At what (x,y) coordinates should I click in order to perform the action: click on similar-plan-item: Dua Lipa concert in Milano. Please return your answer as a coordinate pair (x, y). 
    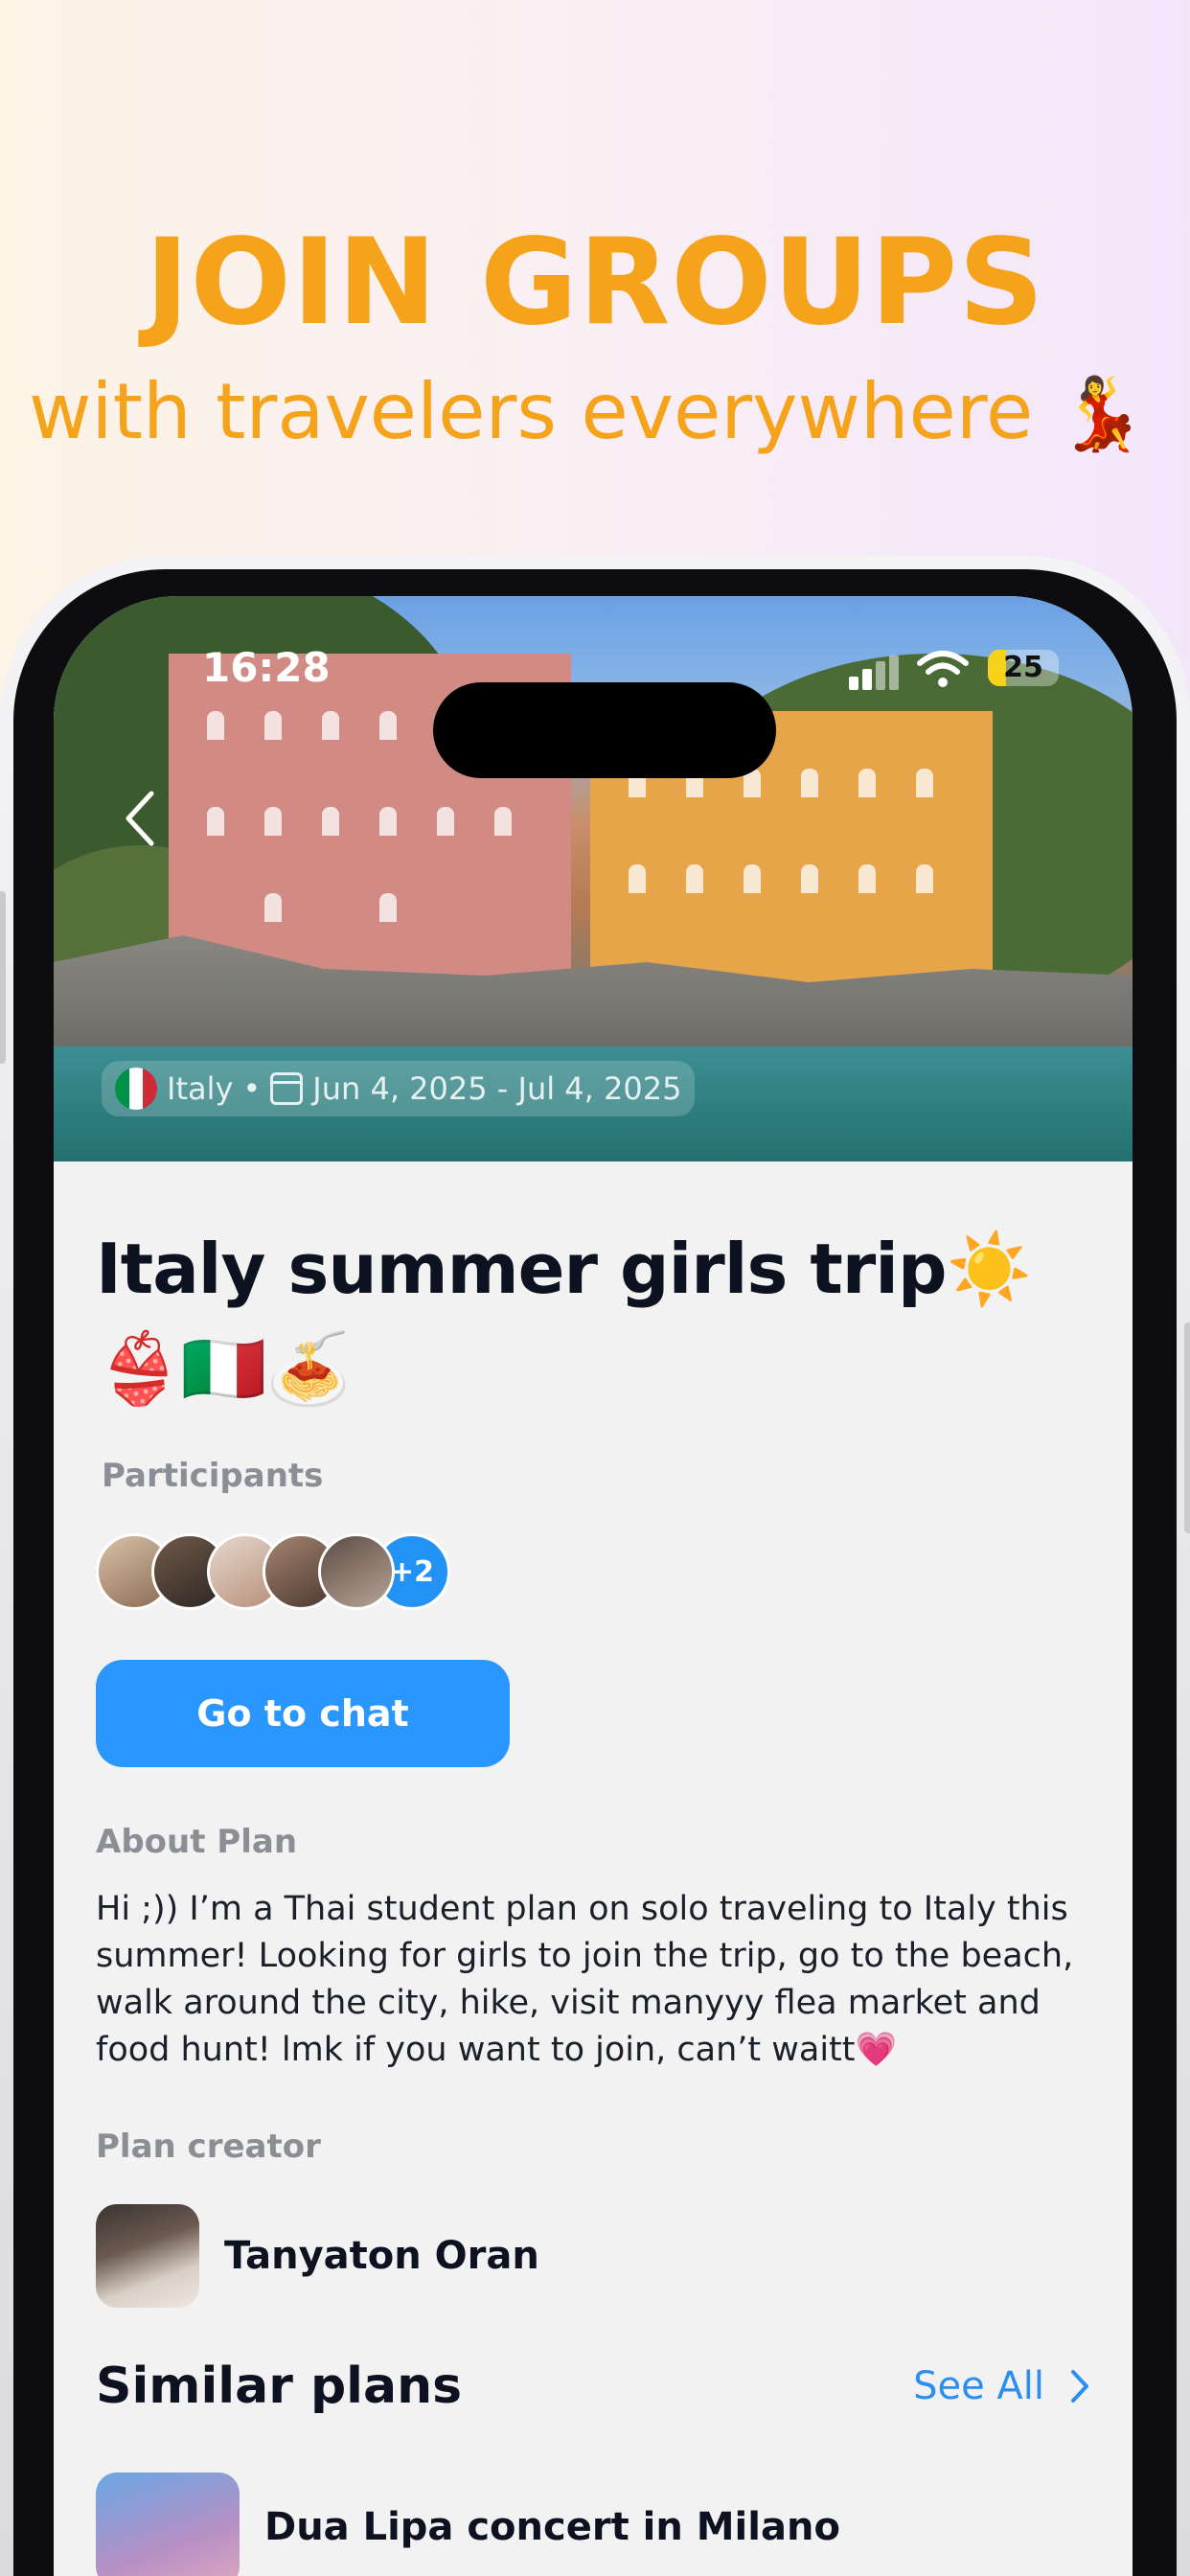
    Looking at the image, I should click on (593, 2524).